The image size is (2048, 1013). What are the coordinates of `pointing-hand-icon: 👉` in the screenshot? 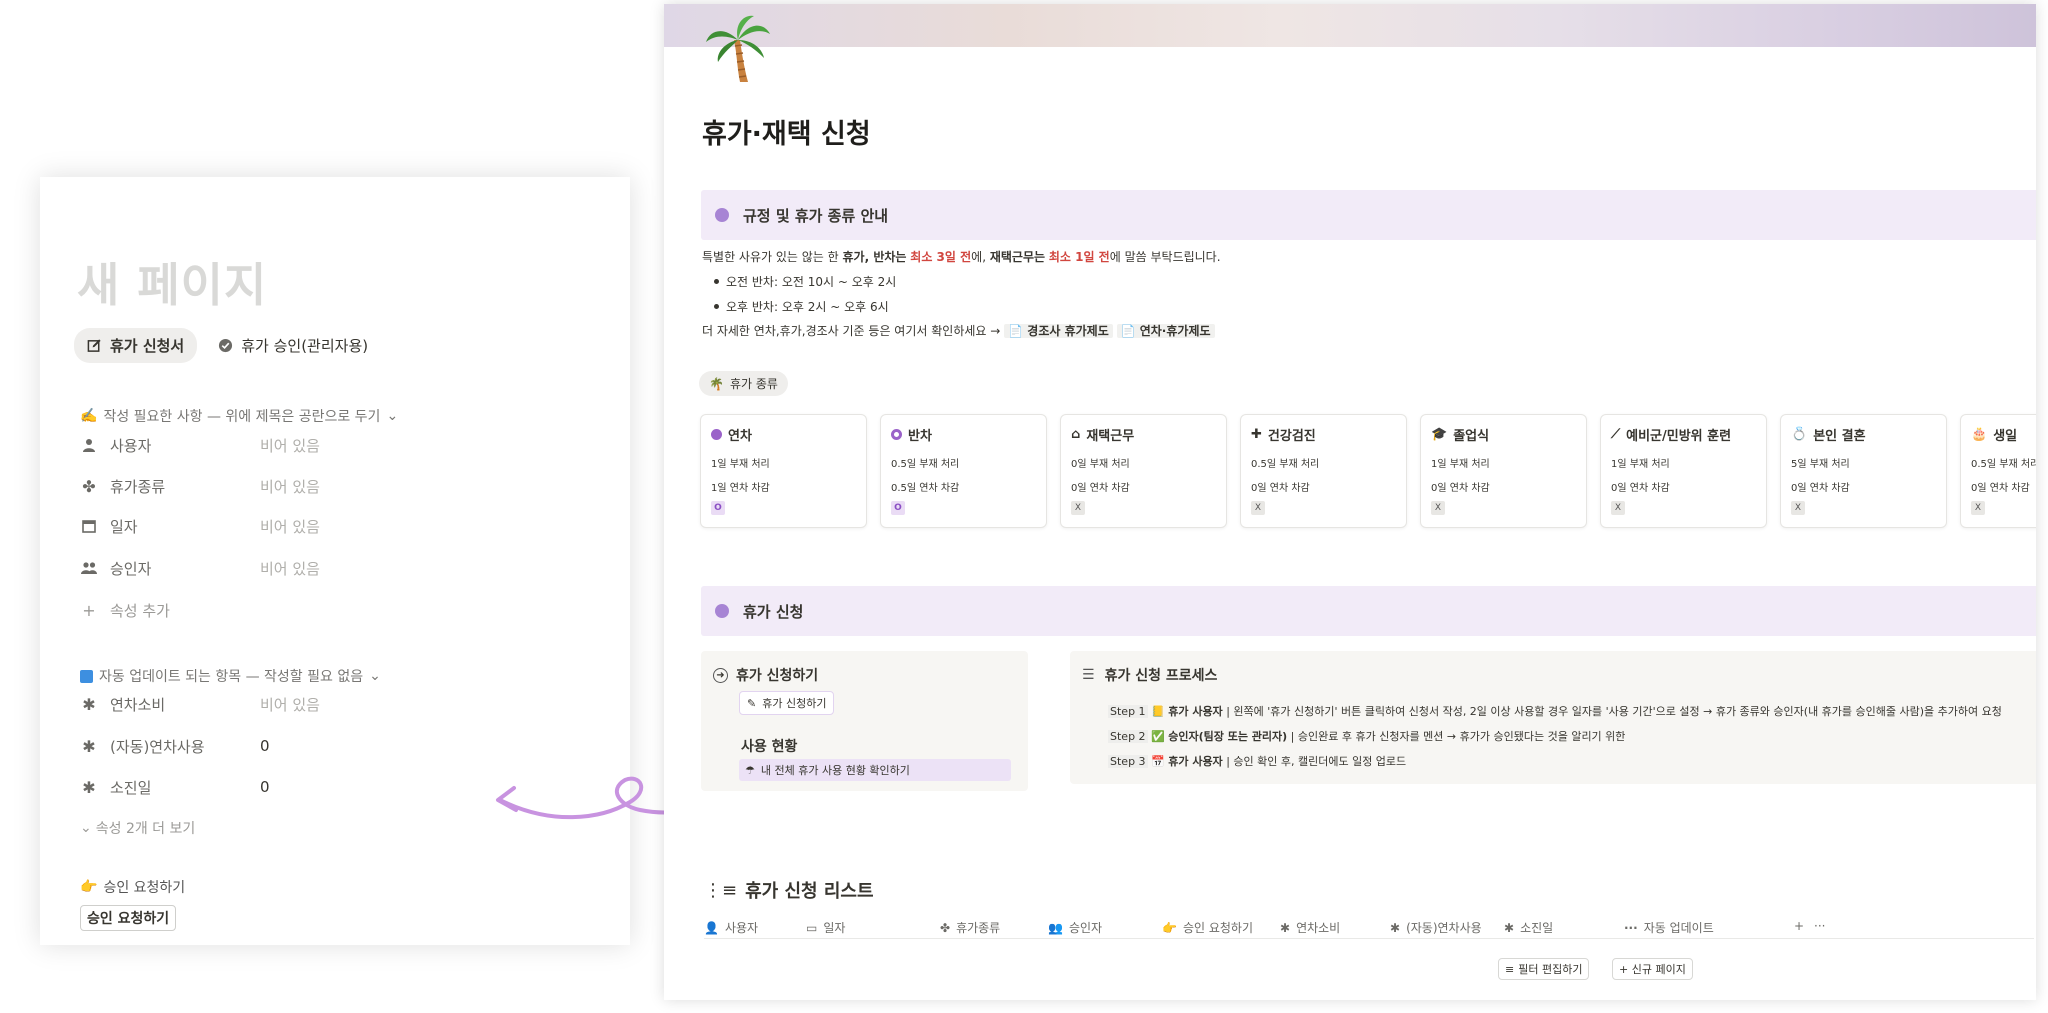 It's located at (1169, 927).